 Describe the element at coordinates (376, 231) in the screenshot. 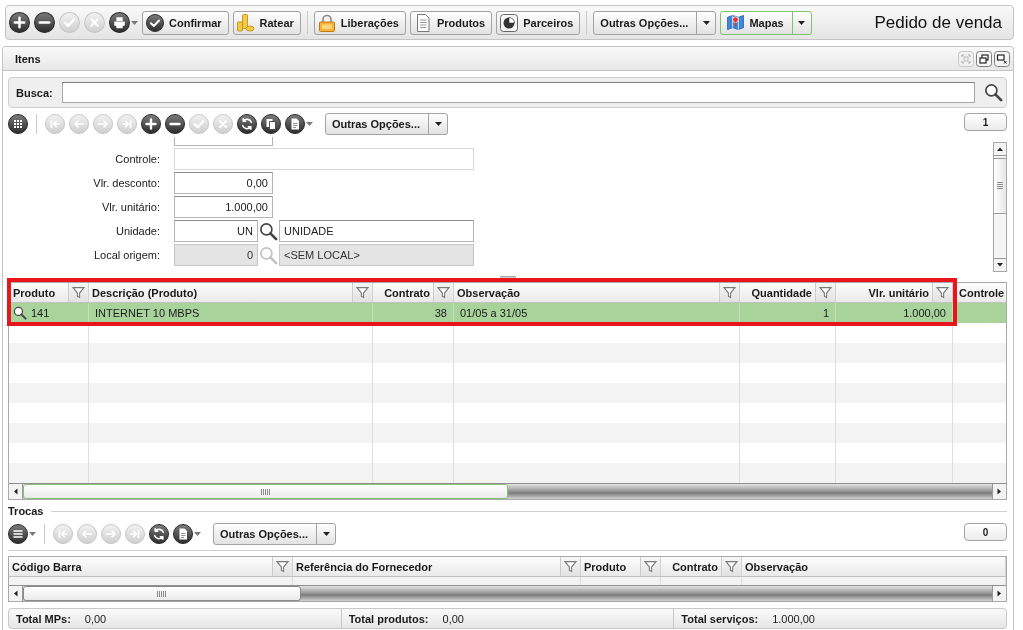

I see `input-field: UNIDADE` at that location.